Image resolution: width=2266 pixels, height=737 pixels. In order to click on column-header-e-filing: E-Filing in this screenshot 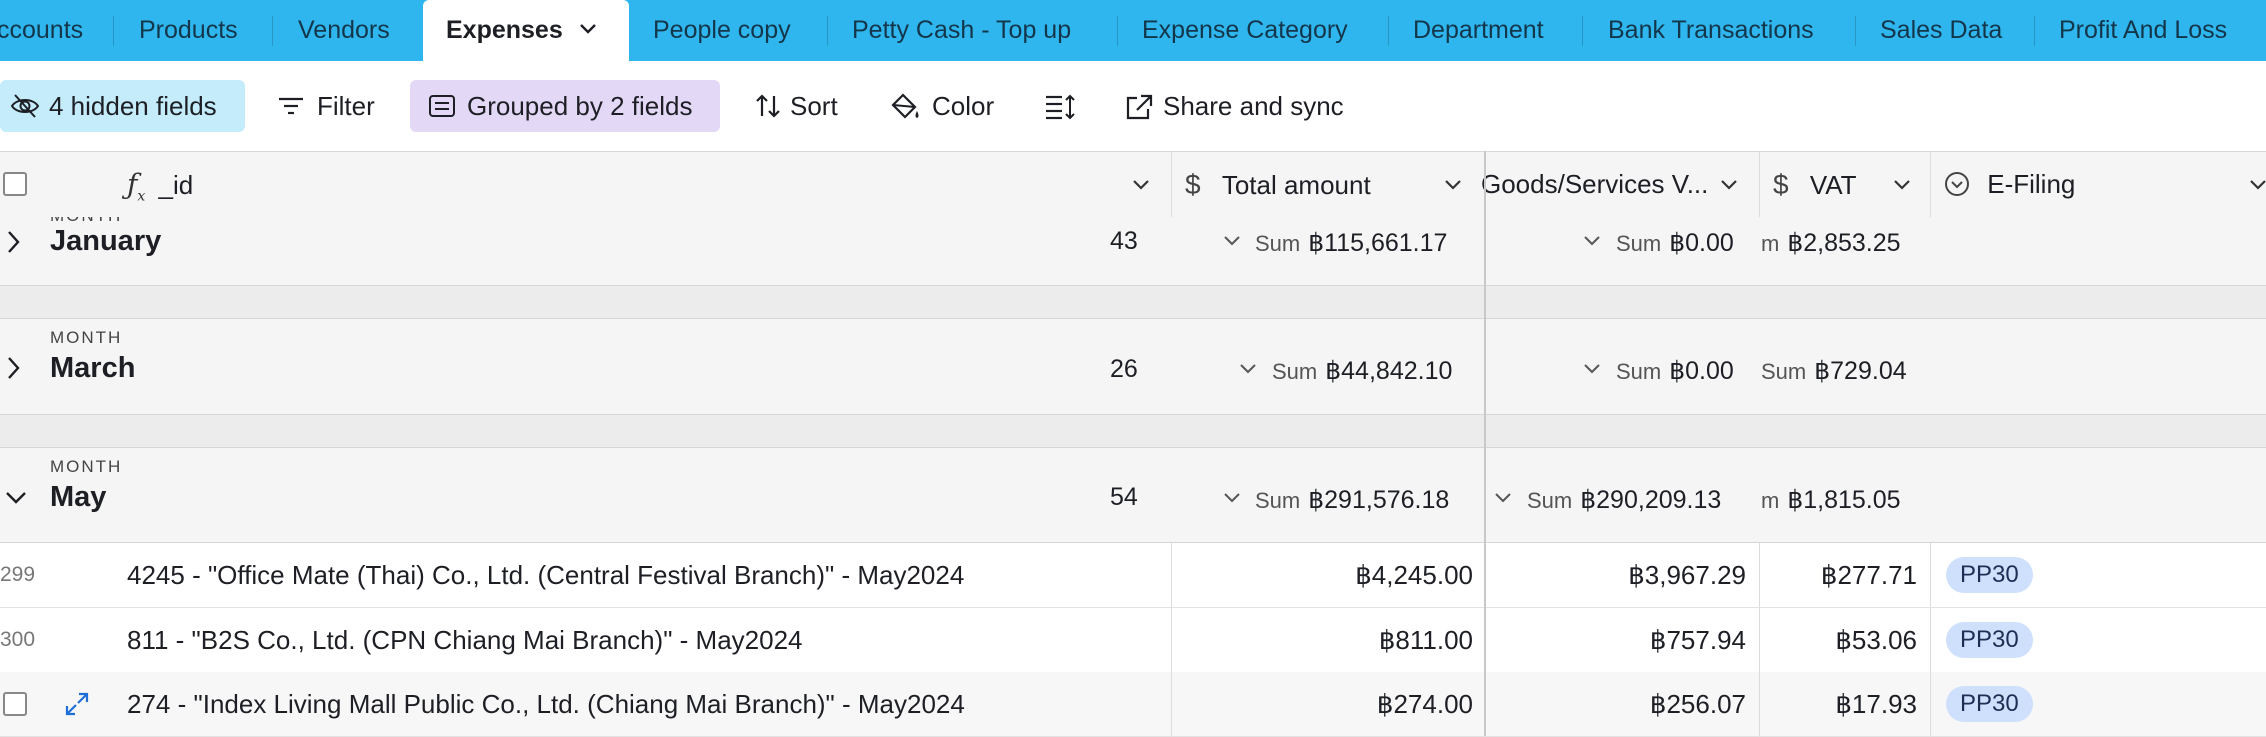, I will do `click(2009, 184)`.